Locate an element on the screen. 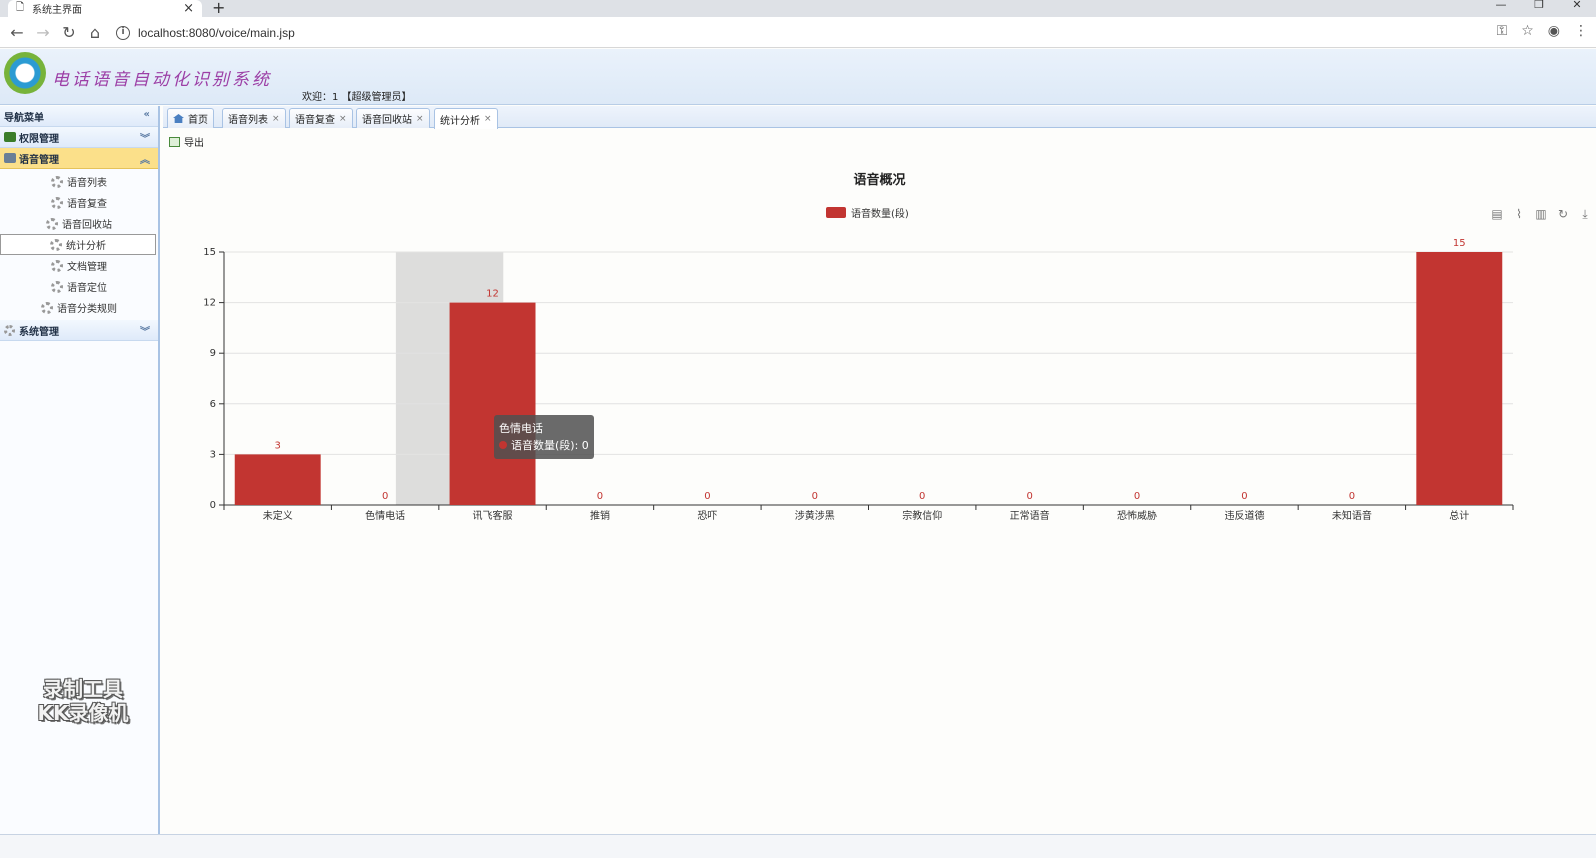 The image size is (1596, 858). forward-icon: → is located at coordinates (43, 32).